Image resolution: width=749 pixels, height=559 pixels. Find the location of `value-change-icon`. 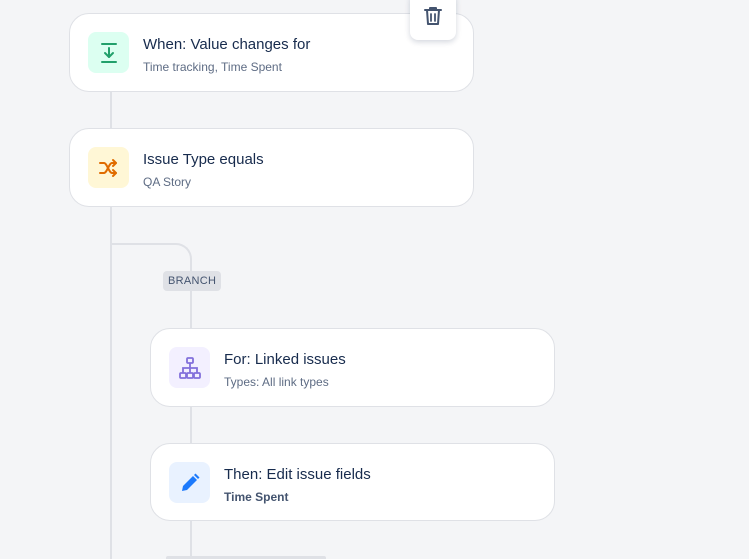

value-change-icon is located at coordinates (108, 52).